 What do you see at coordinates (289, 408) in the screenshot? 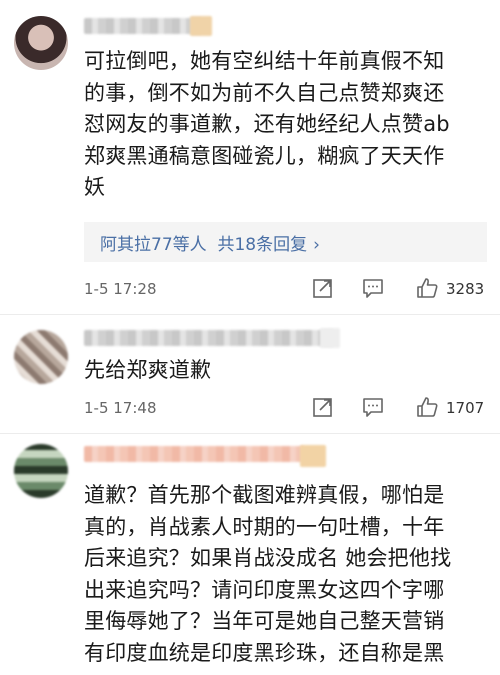
I see `comment-meta: 1-5 17:48 1707` at bounding box center [289, 408].